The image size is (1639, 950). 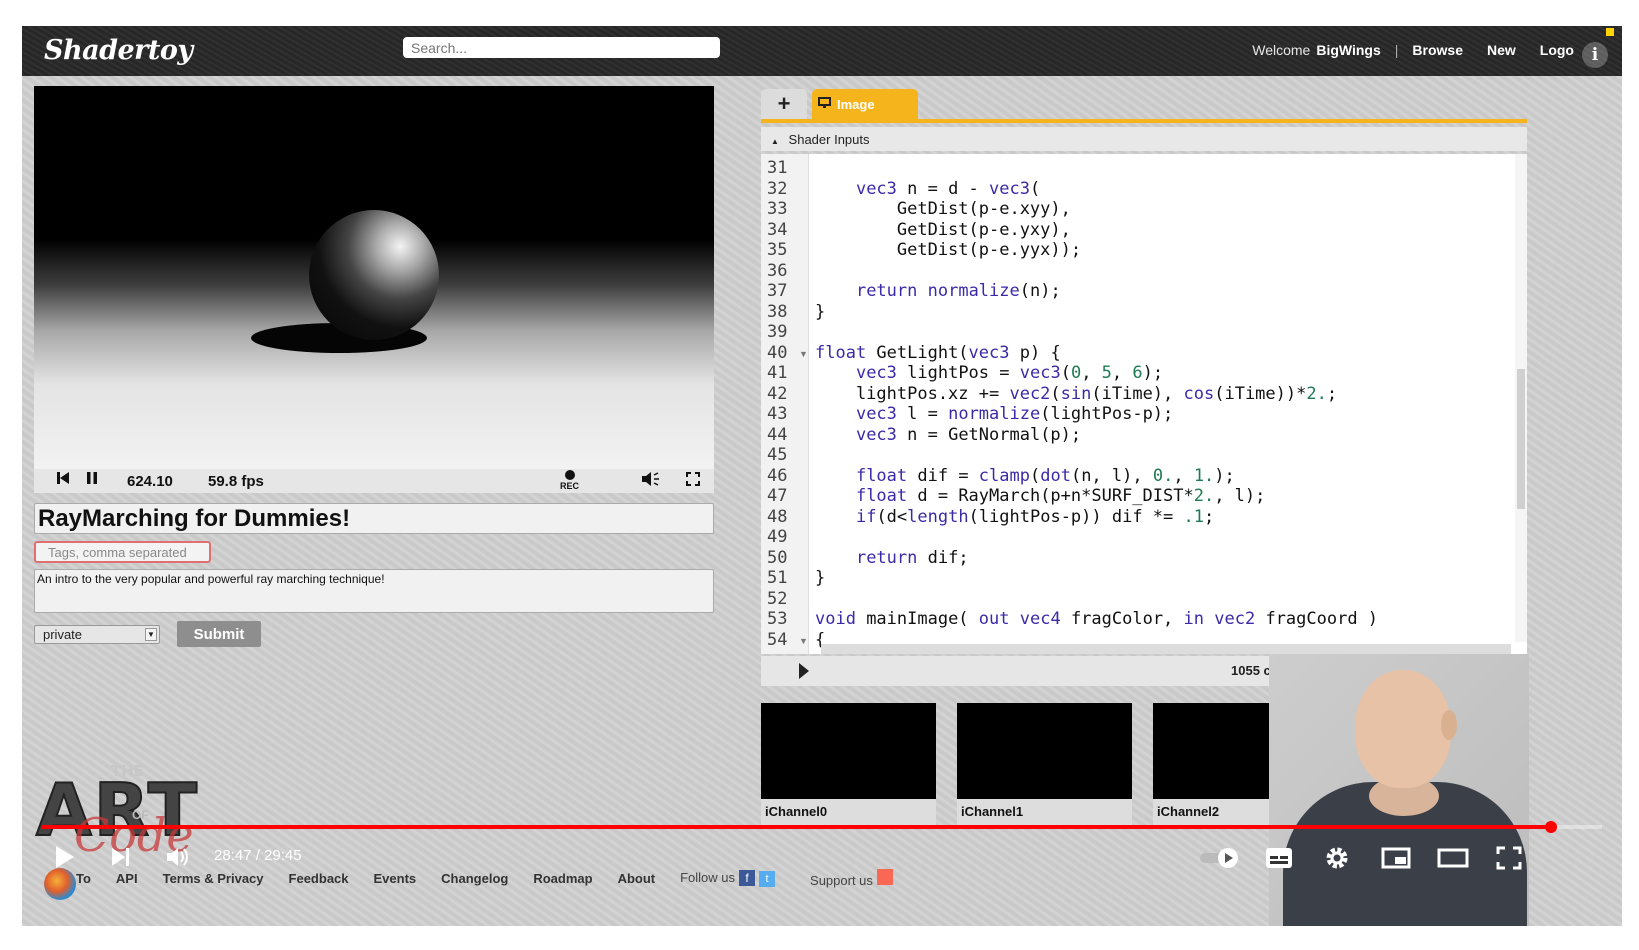 I want to click on channel-slot-0: iChannel0, so click(x=848, y=764).